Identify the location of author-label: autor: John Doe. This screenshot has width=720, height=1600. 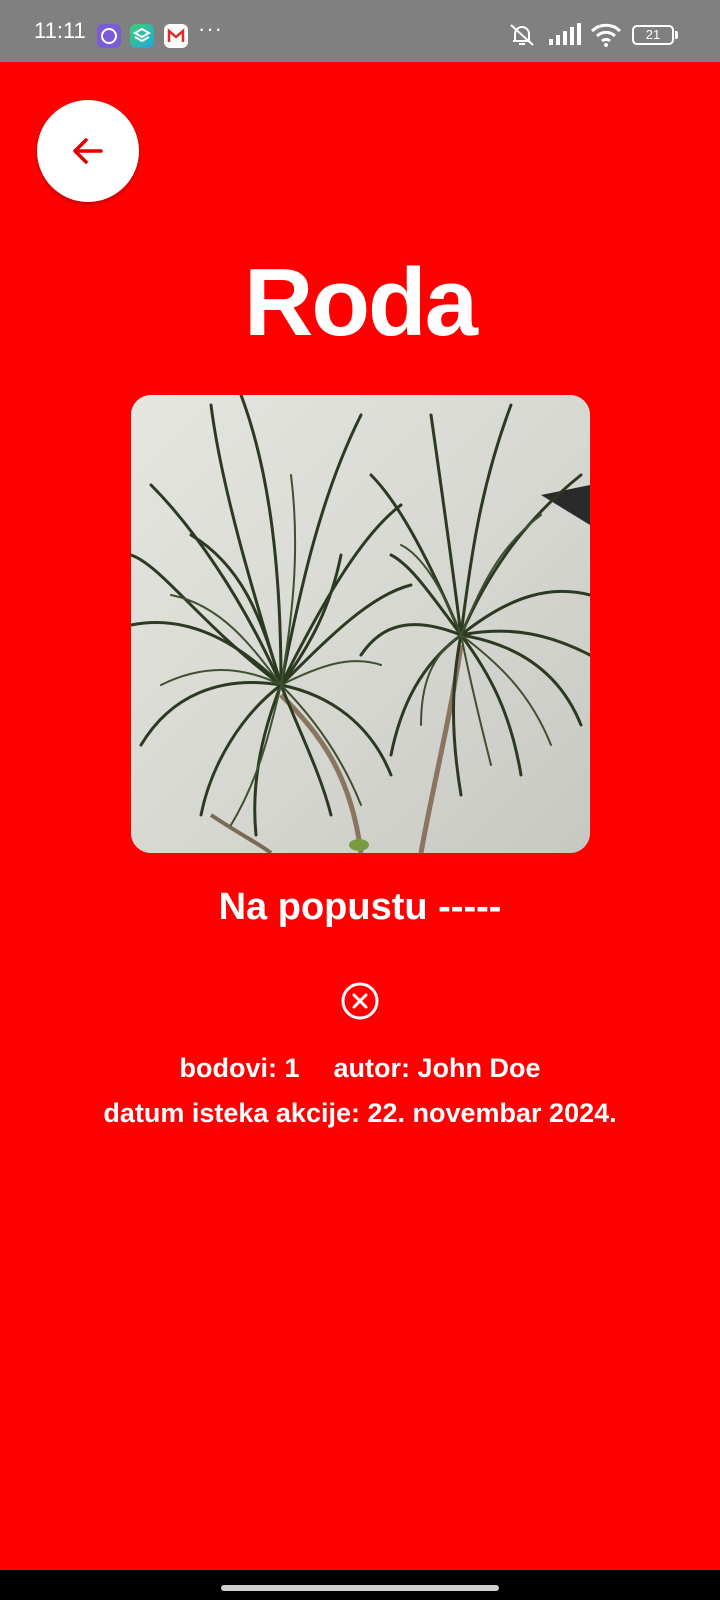
(437, 1068).